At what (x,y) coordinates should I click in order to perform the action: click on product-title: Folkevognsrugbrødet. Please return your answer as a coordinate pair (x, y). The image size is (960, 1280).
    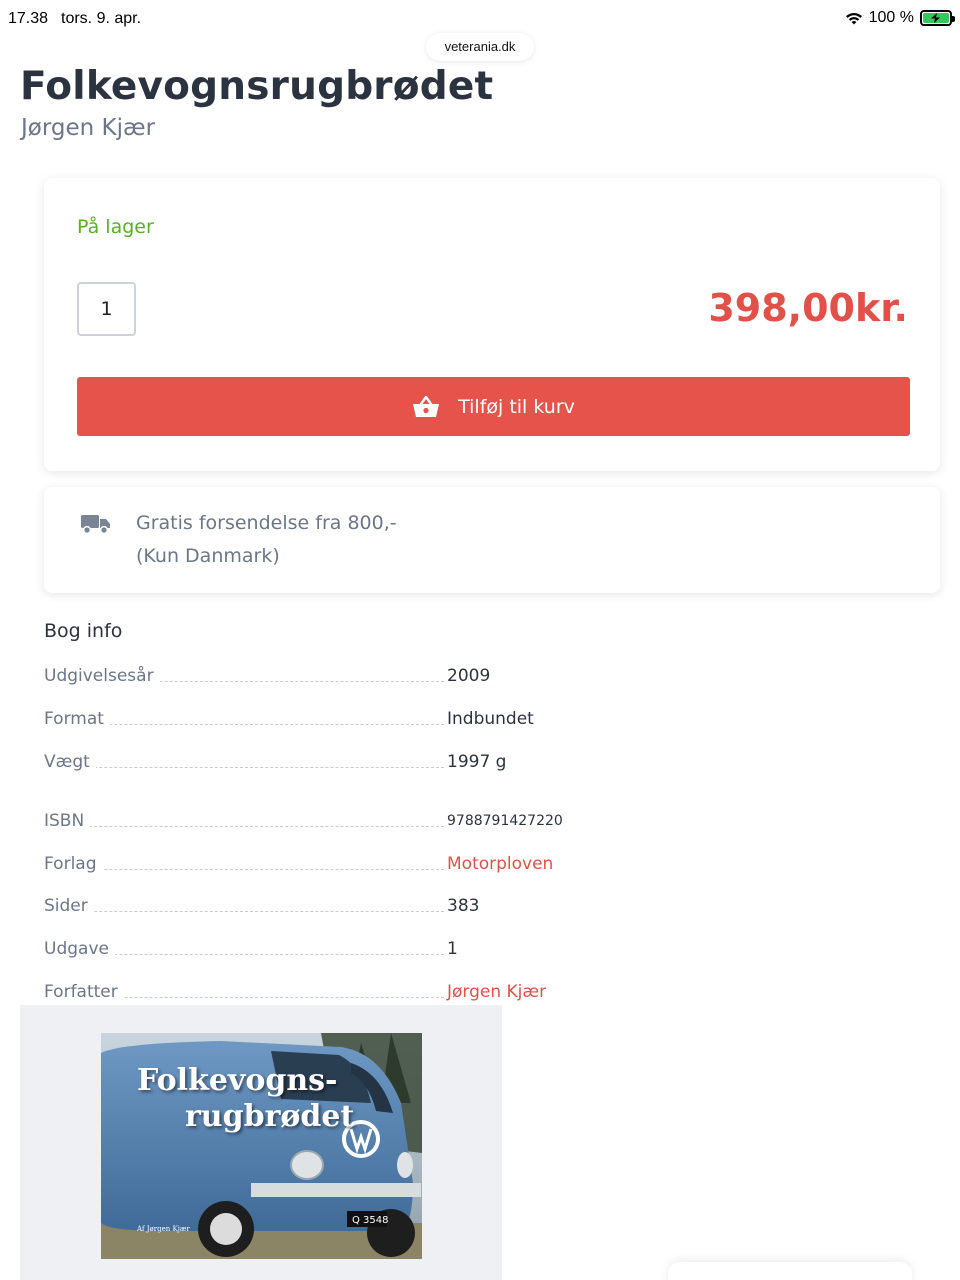
    Looking at the image, I should click on (257, 86).